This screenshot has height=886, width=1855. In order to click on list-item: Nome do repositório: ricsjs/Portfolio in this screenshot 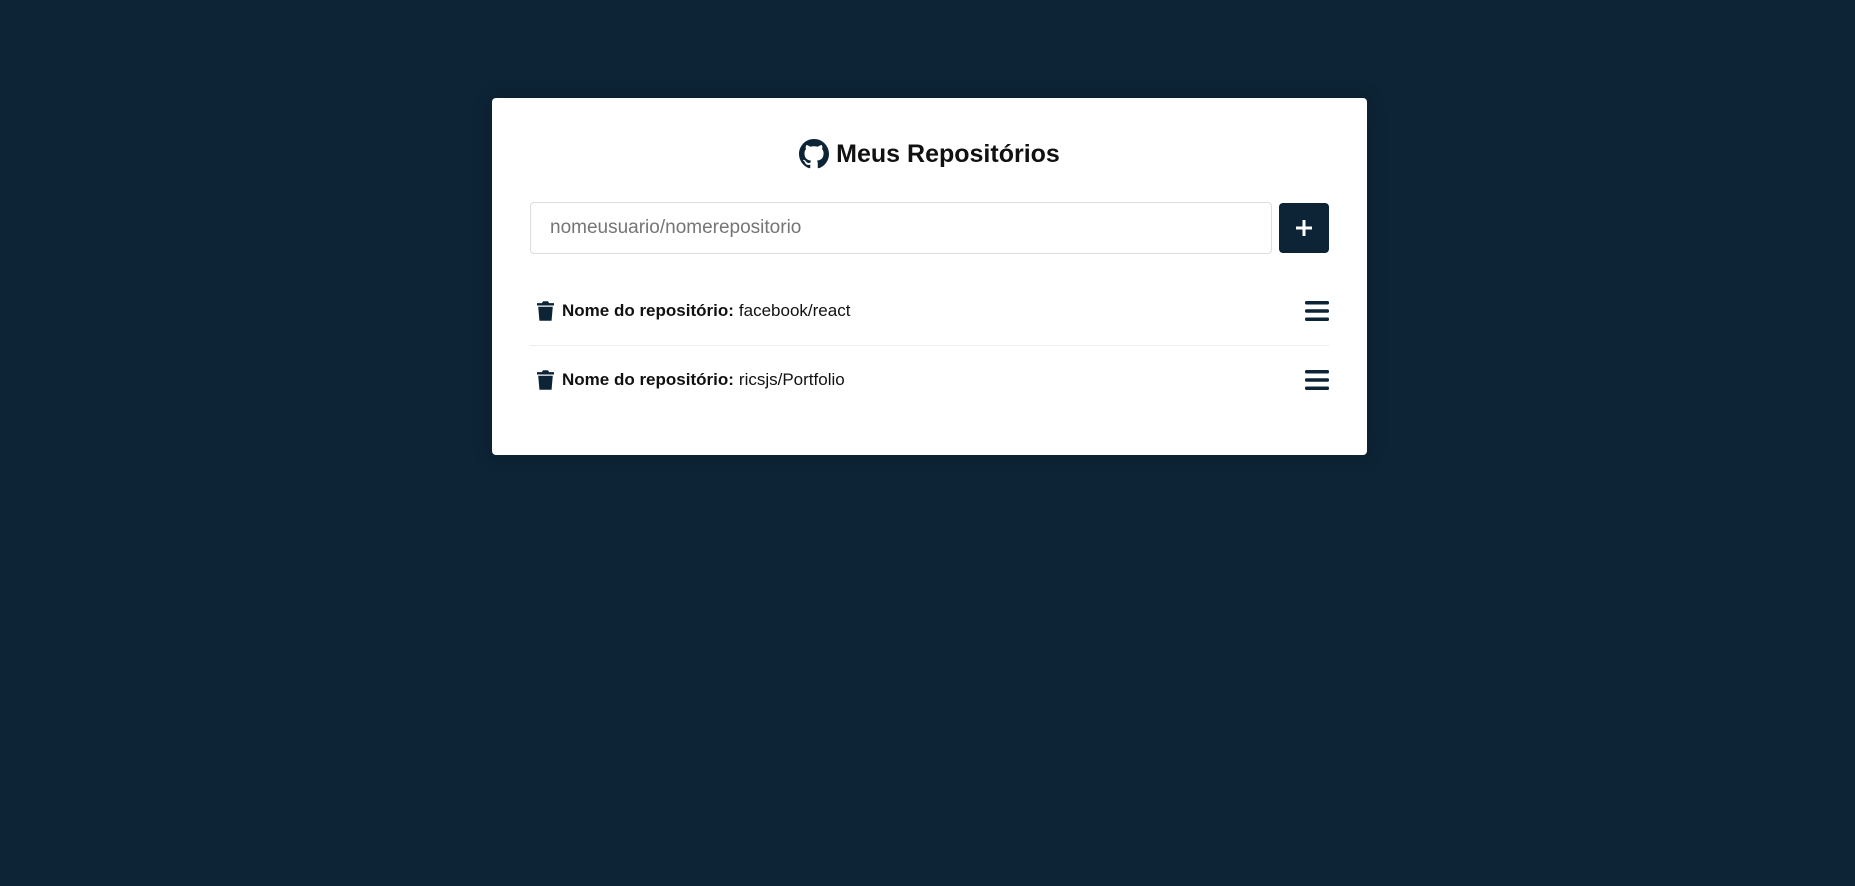, I will do `click(929, 379)`.